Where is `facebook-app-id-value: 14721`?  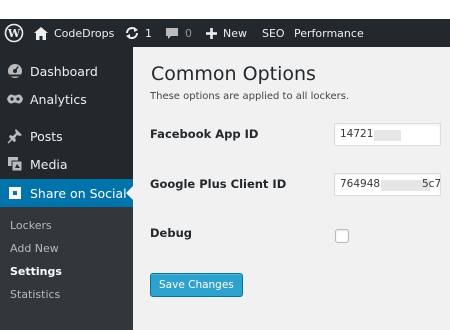
facebook-app-id-value: 14721 is located at coordinates (357, 134).